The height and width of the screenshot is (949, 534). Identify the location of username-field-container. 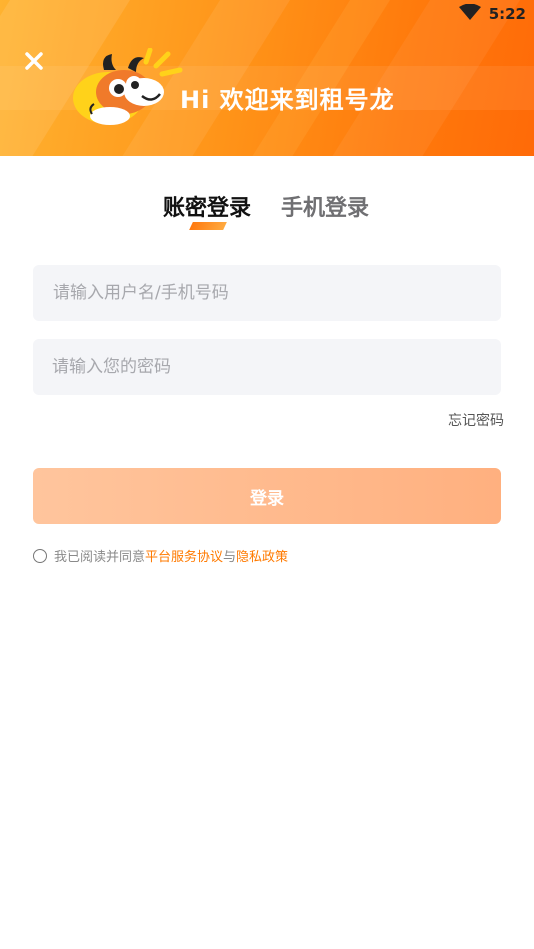
(267, 293).